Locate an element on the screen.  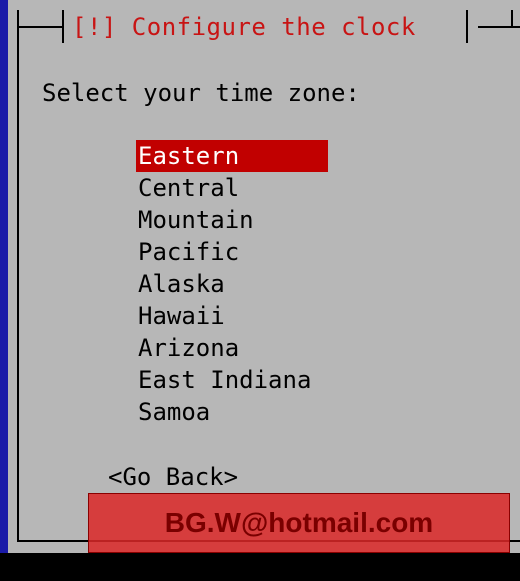
timezone-option-central: Central is located at coordinates (236, 188).